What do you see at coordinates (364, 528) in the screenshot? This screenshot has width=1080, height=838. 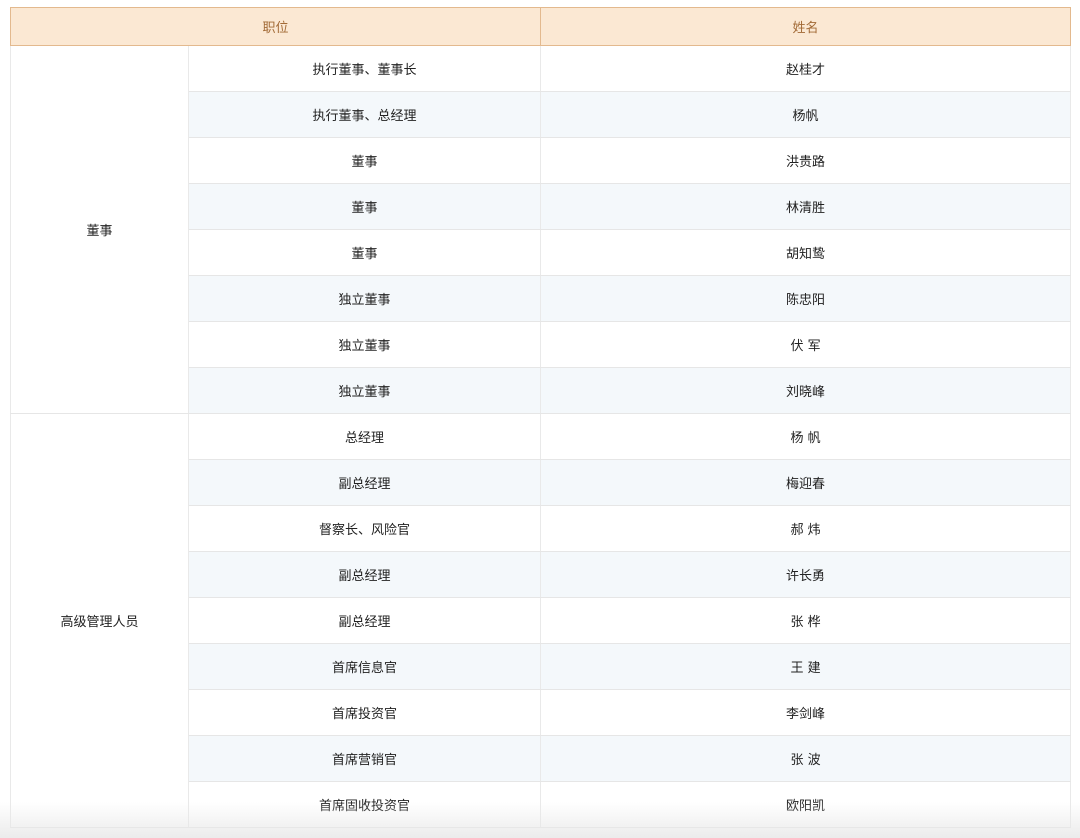 I see `position-cell: 督察长、风险官` at bounding box center [364, 528].